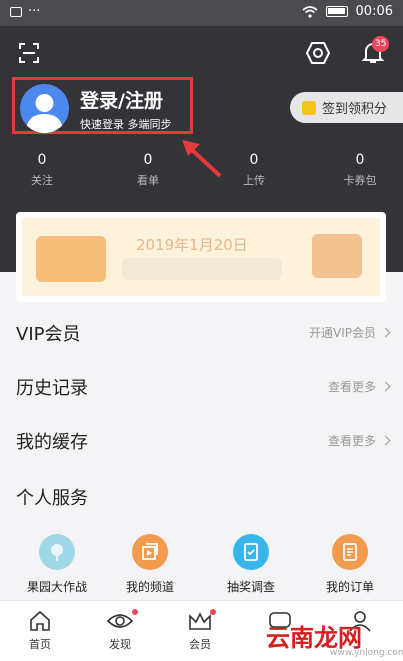  What do you see at coordinates (254, 170) in the screenshot?
I see `stat-upload: 0 上传` at bounding box center [254, 170].